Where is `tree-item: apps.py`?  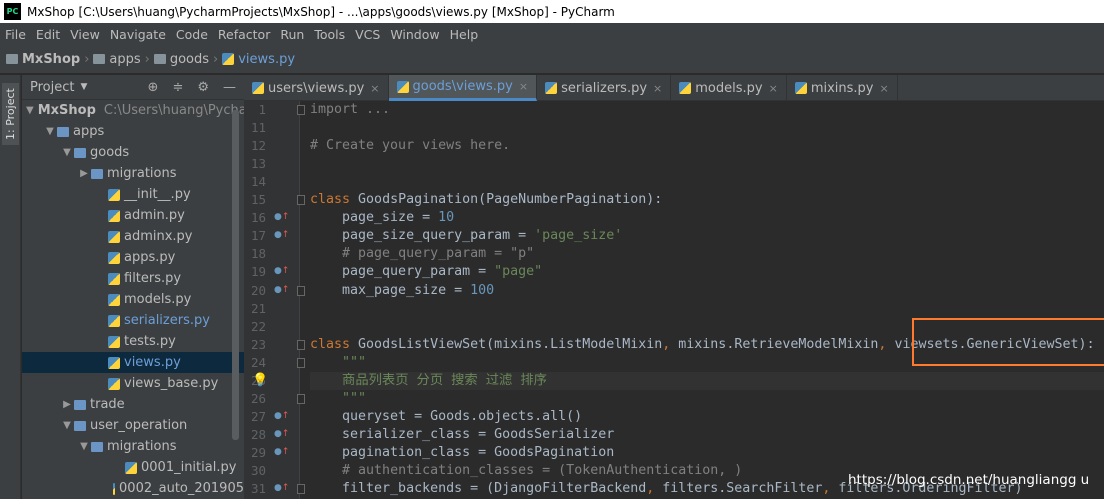 tree-item: apps.py is located at coordinates (133, 257).